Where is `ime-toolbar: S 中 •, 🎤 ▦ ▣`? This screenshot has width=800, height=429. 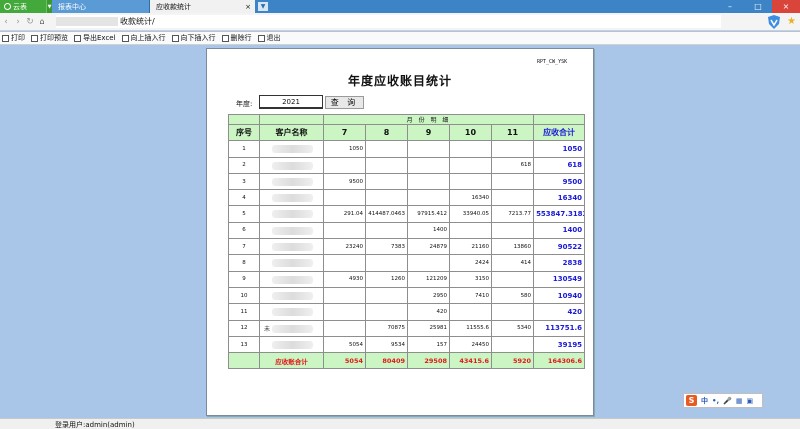
ime-toolbar: S 中 •, 🎤 ▦ ▣ is located at coordinates (723, 400).